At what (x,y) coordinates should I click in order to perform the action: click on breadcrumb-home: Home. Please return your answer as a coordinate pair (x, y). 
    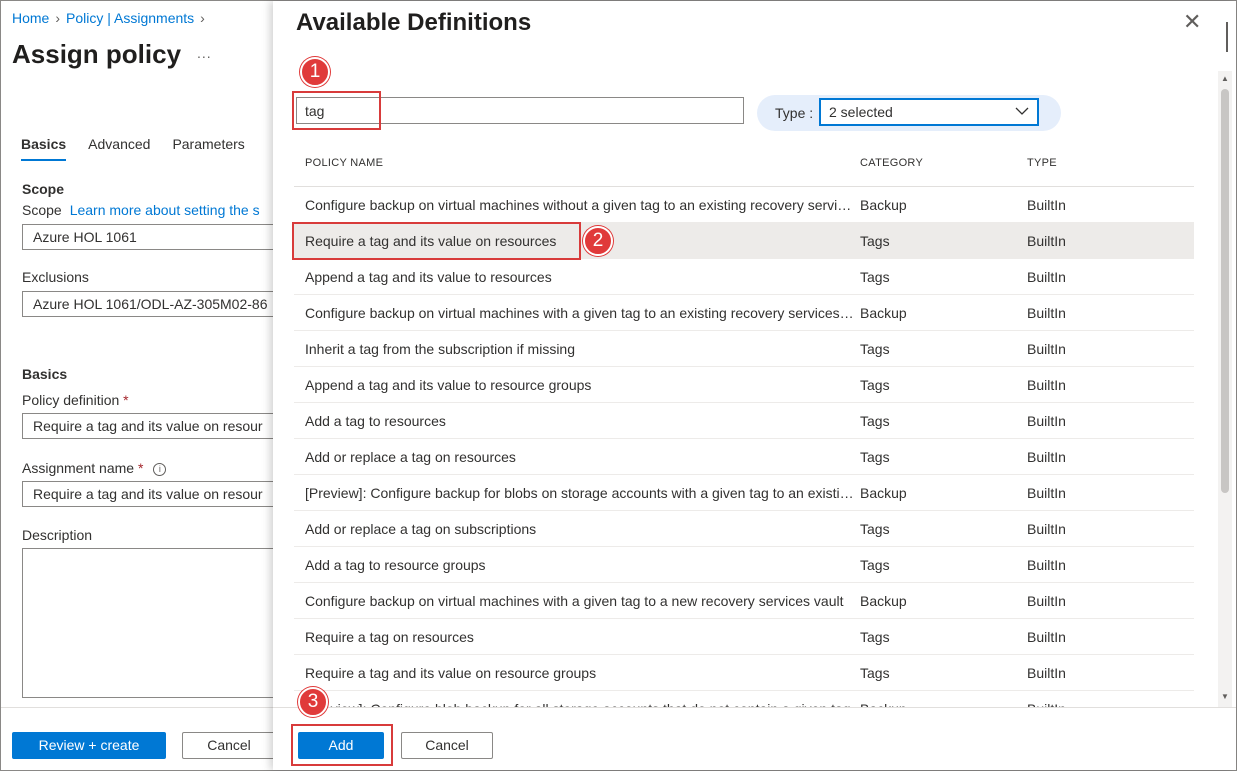
    Looking at the image, I should click on (30, 18).